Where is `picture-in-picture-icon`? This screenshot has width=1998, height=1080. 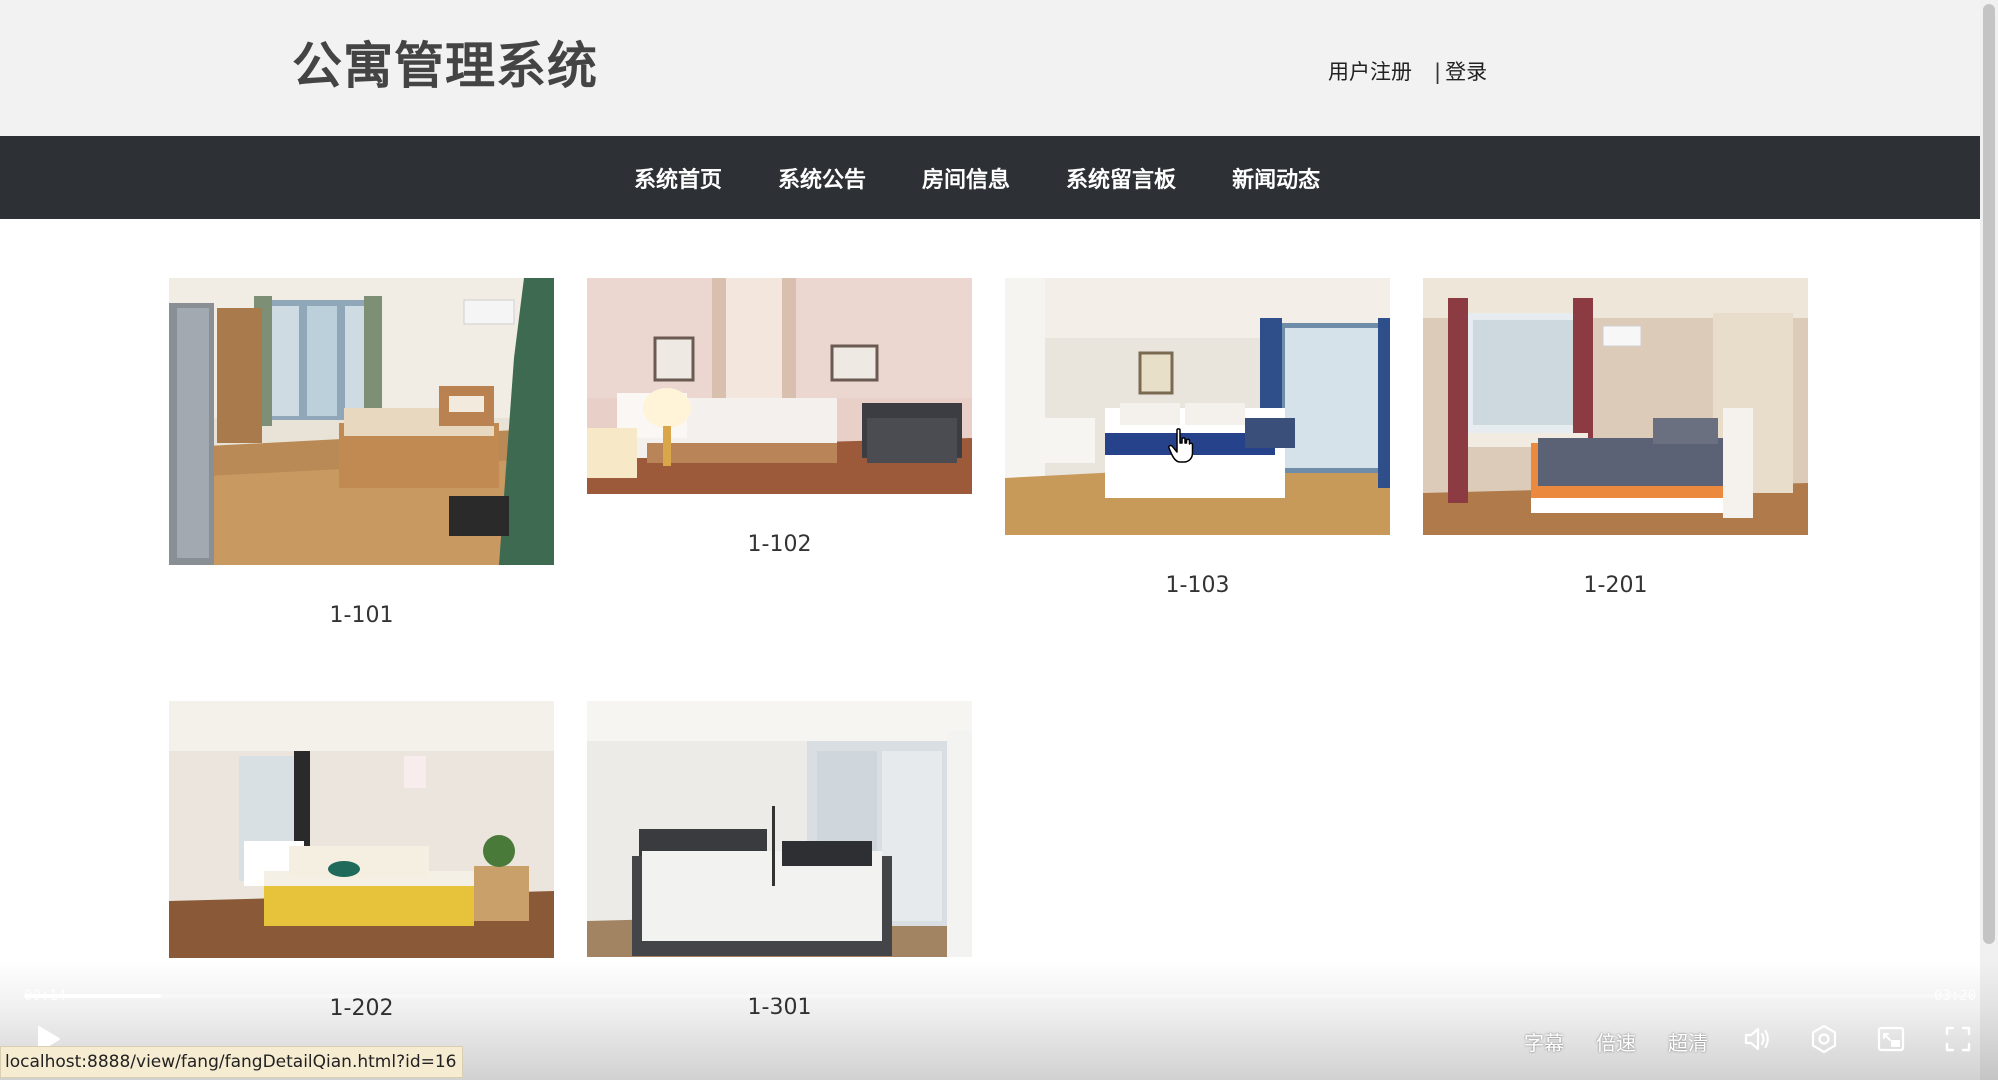 picture-in-picture-icon is located at coordinates (1891, 1039).